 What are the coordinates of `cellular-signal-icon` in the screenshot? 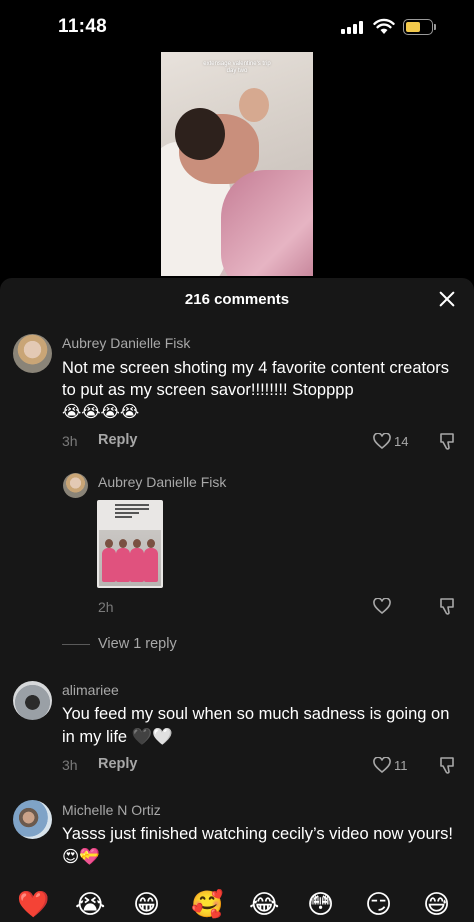 It's located at (352, 27).